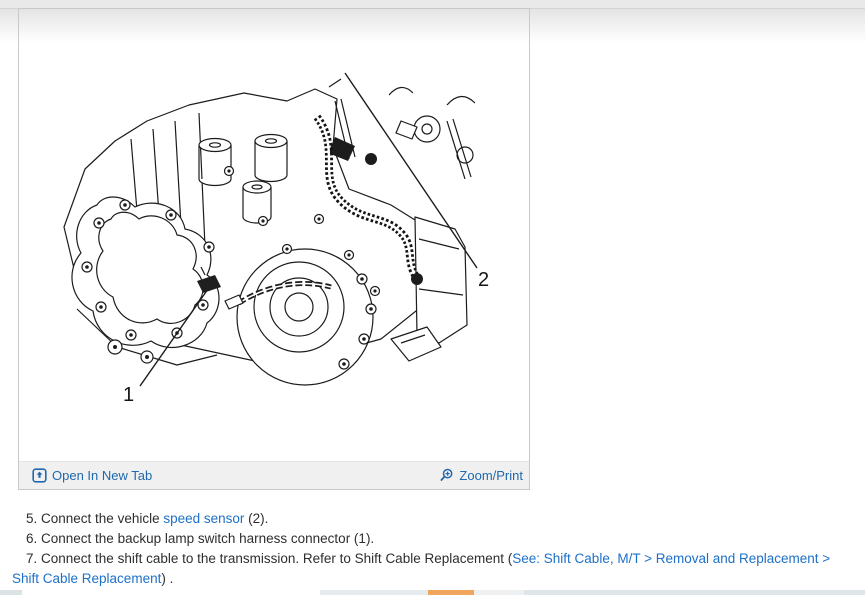 The height and width of the screenshot is (595, 865). I want to click on speed-sensor, so click(417, 279).